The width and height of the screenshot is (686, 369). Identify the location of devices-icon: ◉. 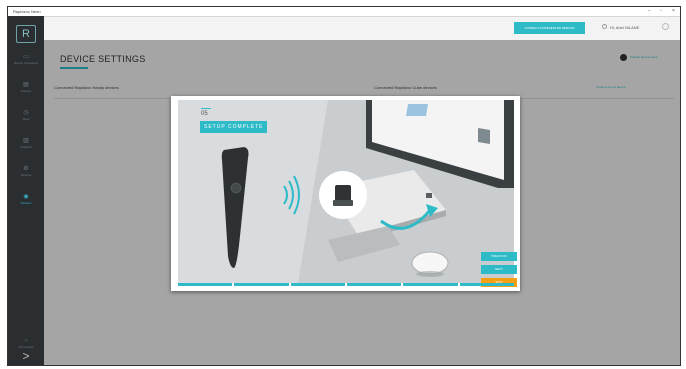
(26, 197).